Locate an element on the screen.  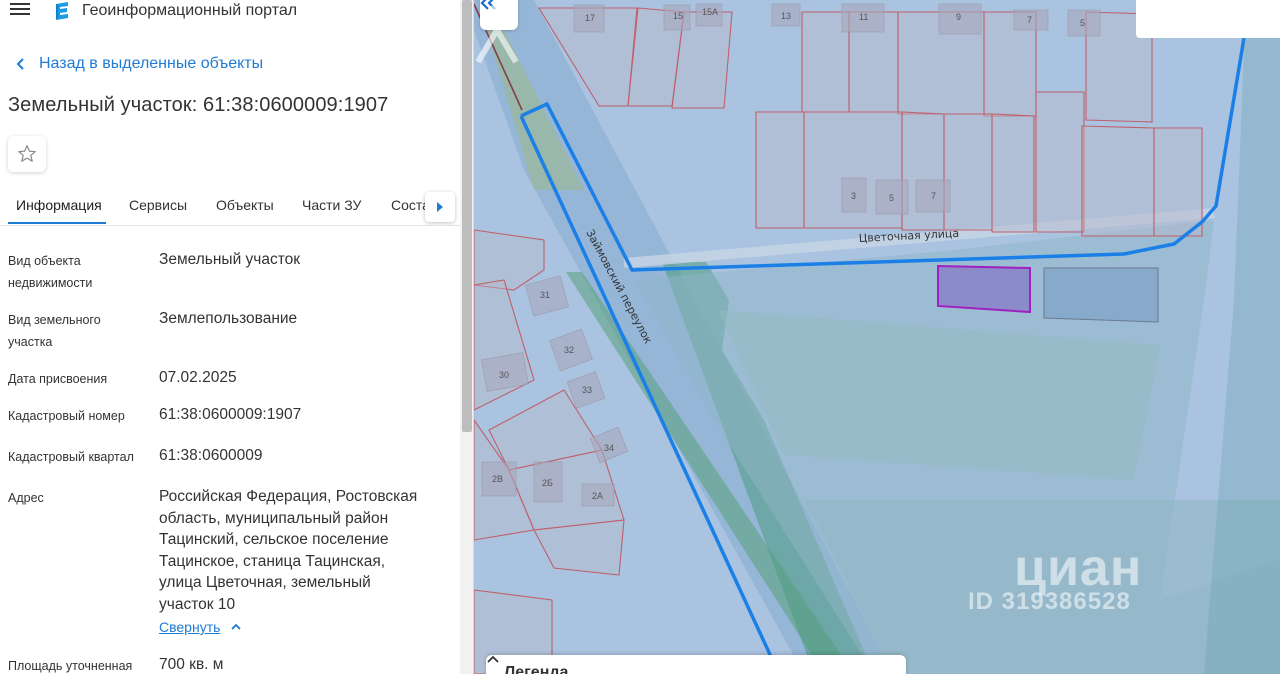
object-title: Земельный участок: 61:38:0600009:1907 is located at coordinates (198, 105).